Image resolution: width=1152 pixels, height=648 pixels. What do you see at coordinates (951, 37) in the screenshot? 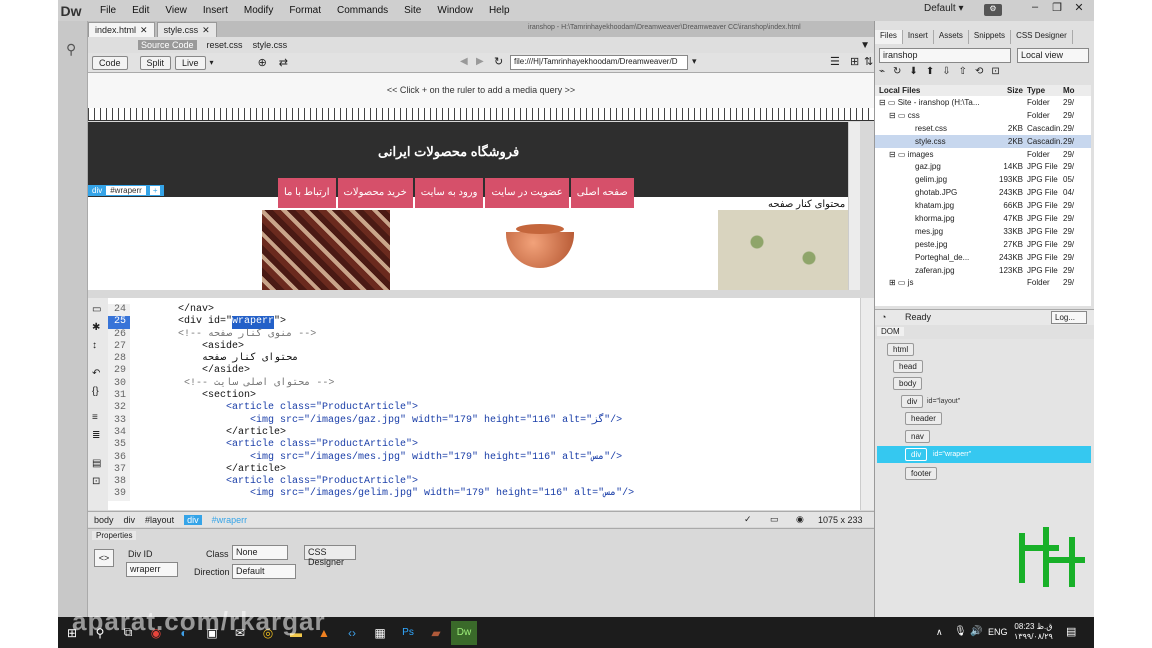
I see `tab-assets: Assets` at bounding box center [951, 37].